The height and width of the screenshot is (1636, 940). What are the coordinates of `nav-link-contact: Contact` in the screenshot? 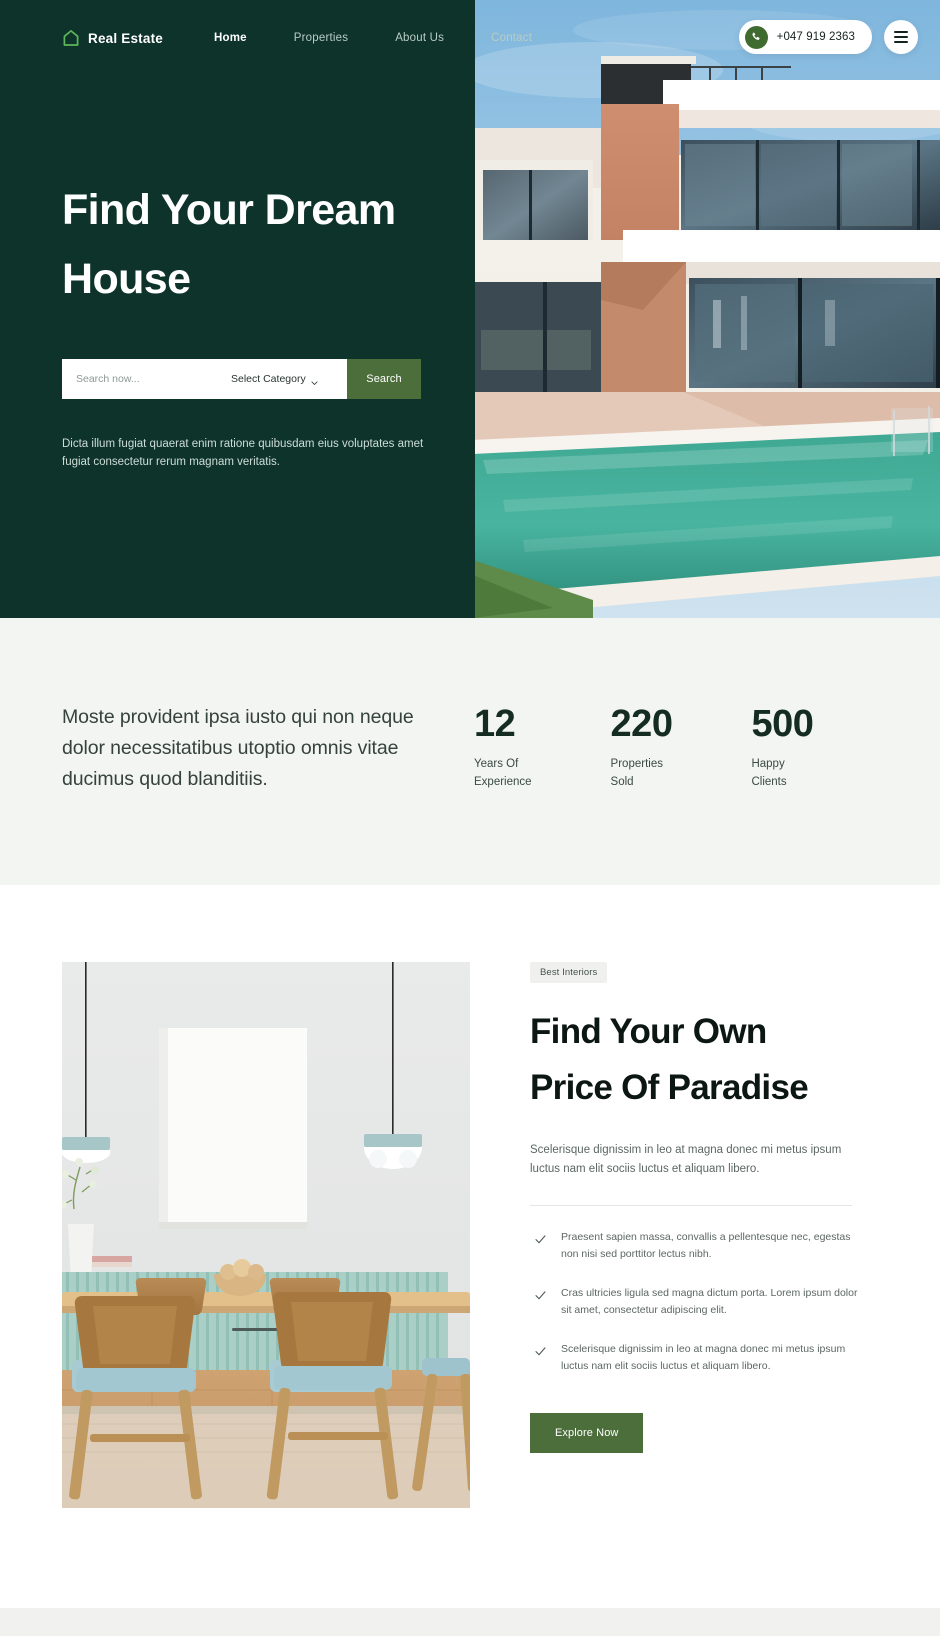 It's located at (511, 38).